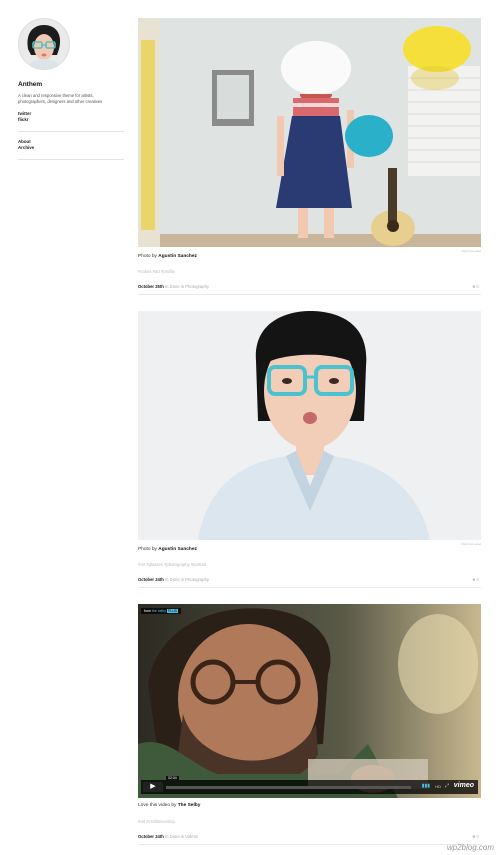 This screenshot has height=855, width=500. I want to click on social-links: twitter flickr, so click(72, 117).